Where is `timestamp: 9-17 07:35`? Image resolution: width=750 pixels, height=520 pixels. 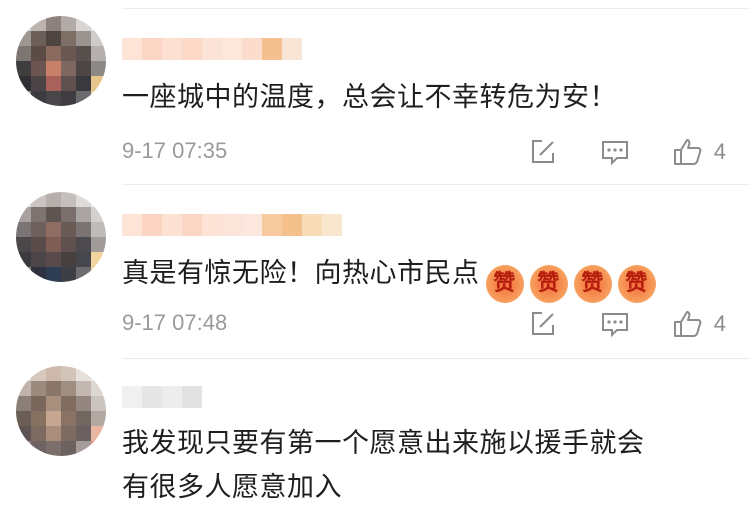
timestamp: 9-17 07:35 is located at coordinates (175, 150).